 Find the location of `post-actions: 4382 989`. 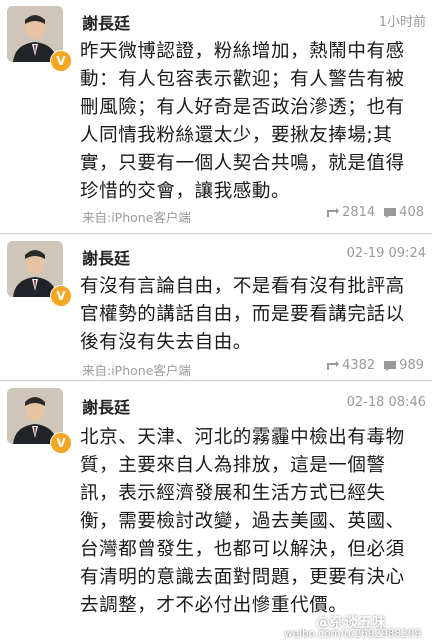

post-actions: 4382 989 is located at coordinates (375, 365).